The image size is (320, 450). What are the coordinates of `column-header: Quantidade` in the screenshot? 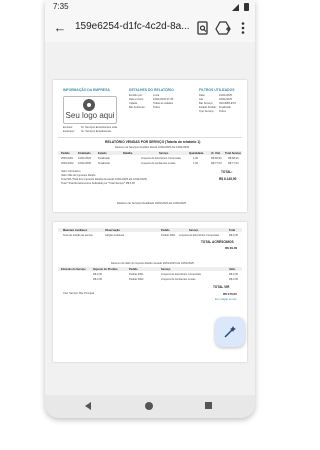 It's located at (196, 153).